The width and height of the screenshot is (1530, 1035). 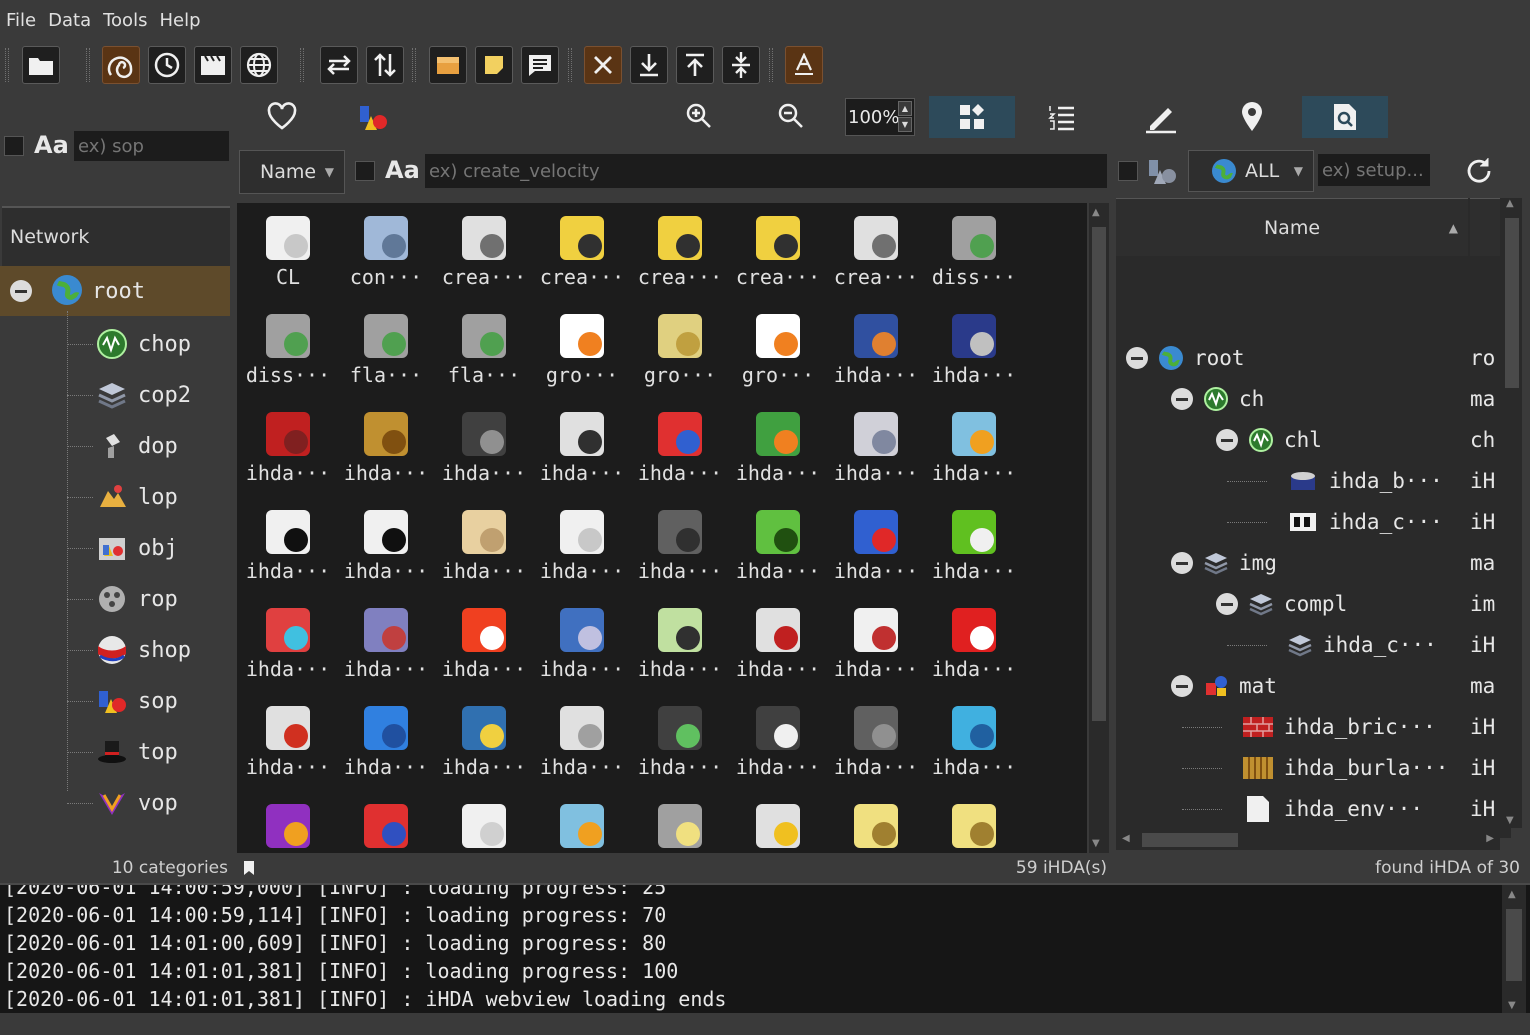 What do you see at coordinates (151, 146) in the screenshot?
I see `network-filter-input` at bounding box center [151, 146].